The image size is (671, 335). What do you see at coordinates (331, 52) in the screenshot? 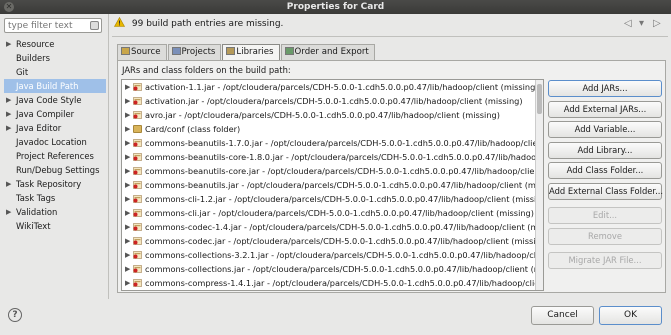
I see `tab-label: Order and Export` at bounding box center [331, 52].